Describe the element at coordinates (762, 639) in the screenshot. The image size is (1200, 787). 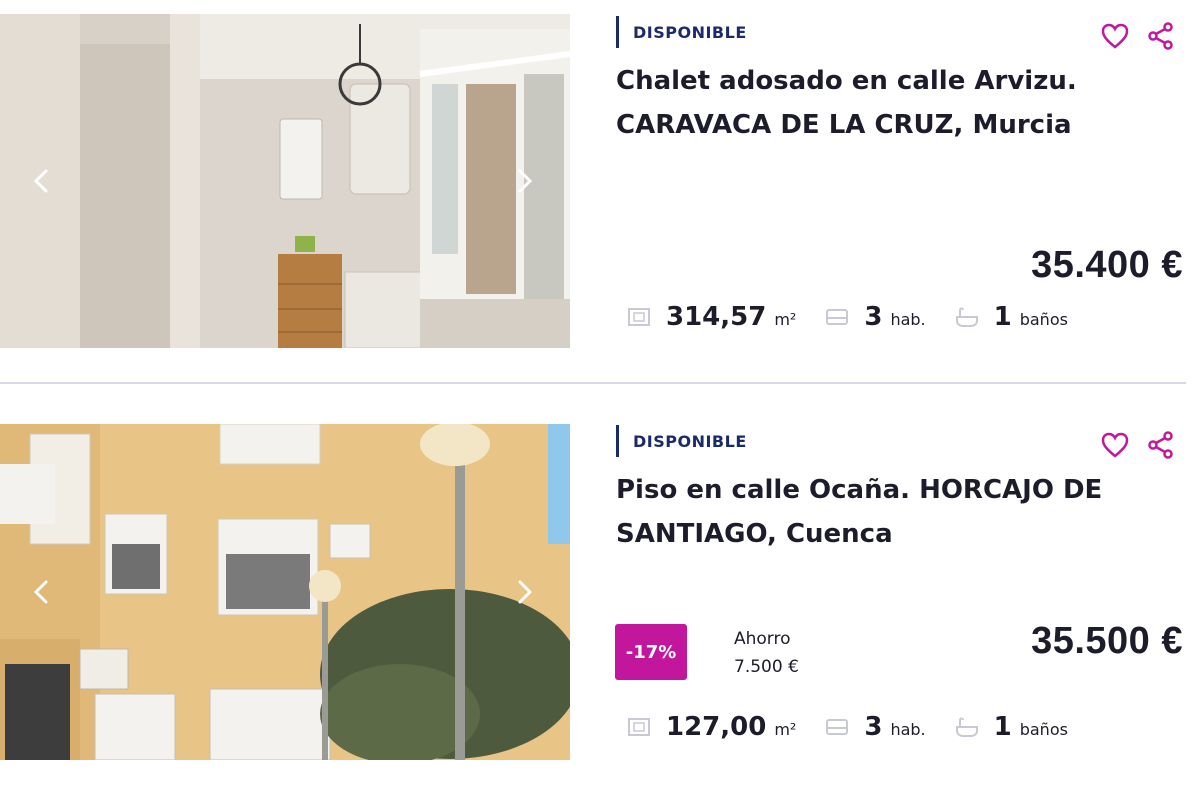
I see `saving-label: Ahorro` at that location.